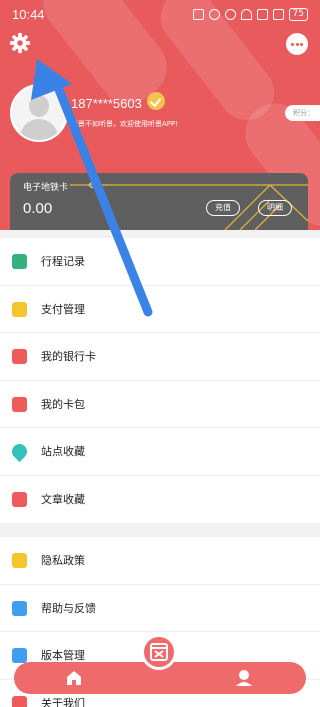  Describe the element at coordinates (68, 608) in the screenshot. I see `menu-item-label: 帮助与反馈` at that location.